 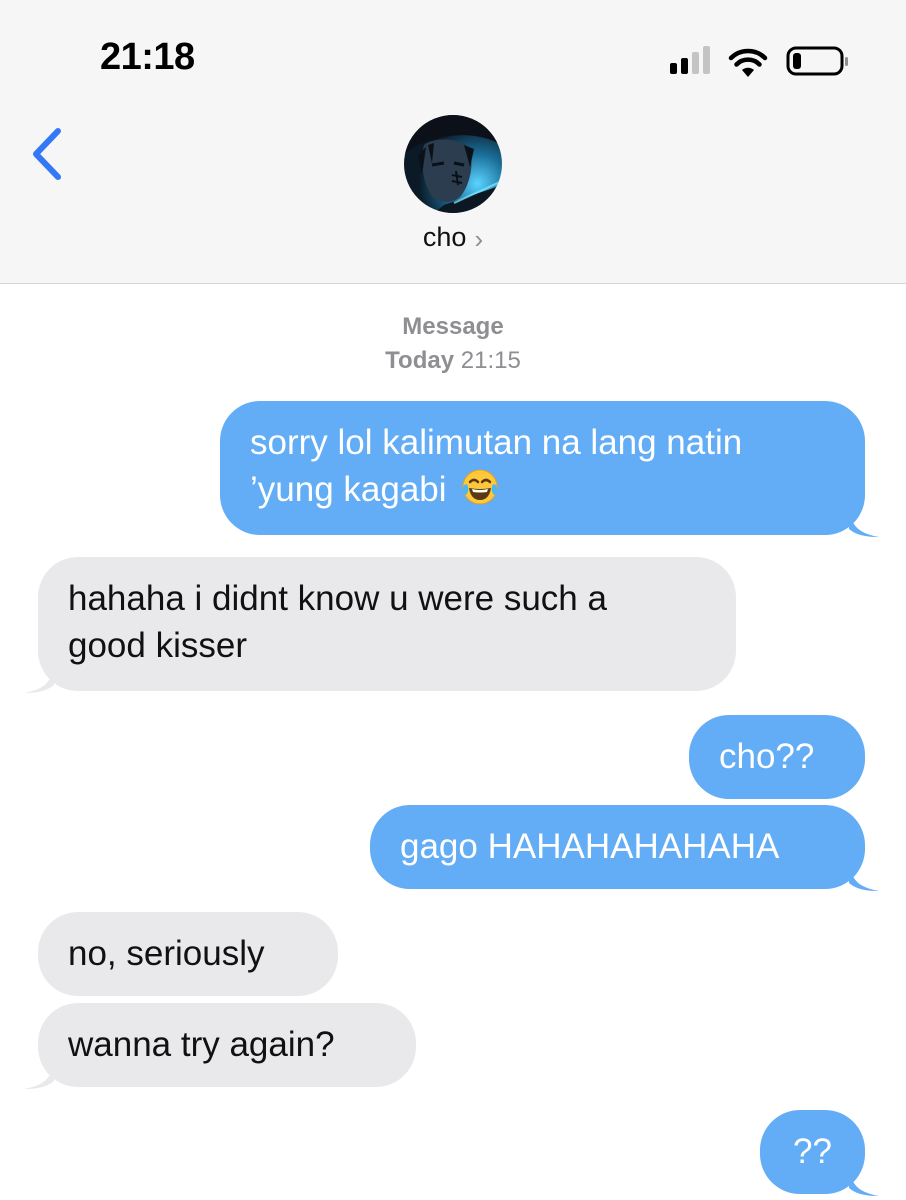 What do you see at coordinates (48, 154) in the screenshot?
I see `back-button` at bounding box center [48, 154].